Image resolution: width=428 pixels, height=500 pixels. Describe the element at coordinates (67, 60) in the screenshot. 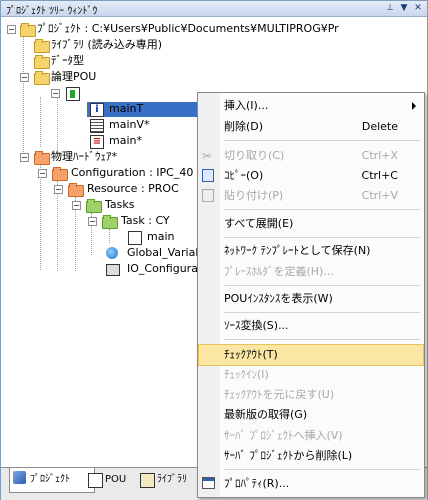

I see `tree-label-data-types: ﾃﾞｰﾀ型` at that location.